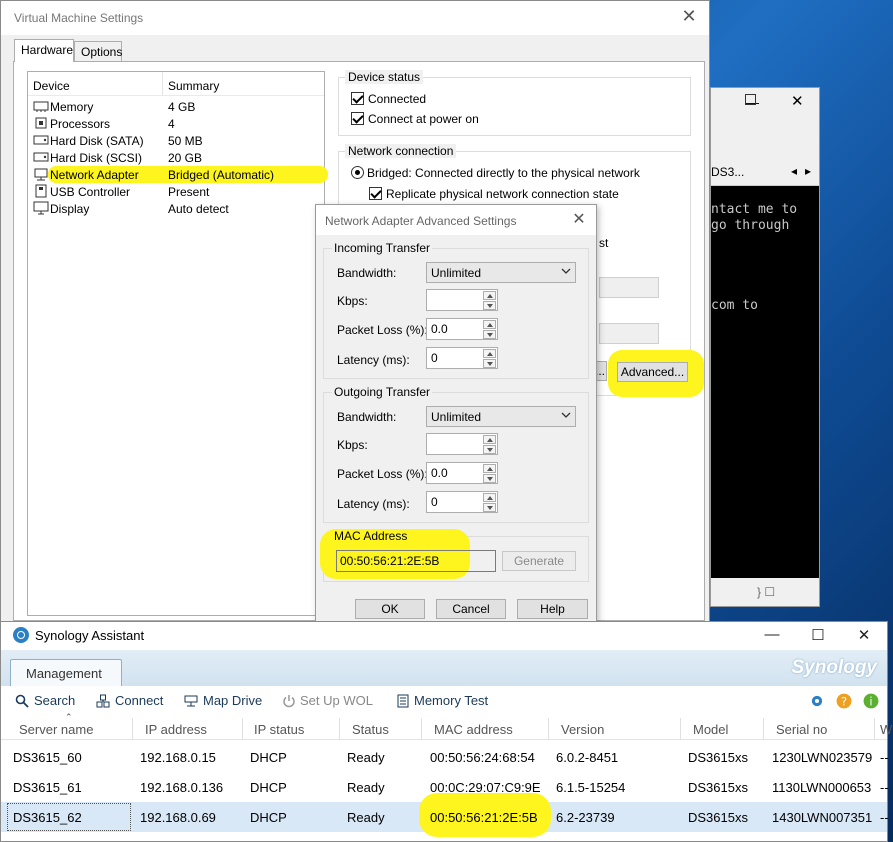 The image size is (893, 842). Describe the element at coordinates (801, 729) in the screenshot. I see `column-header: Serial no` at that location.